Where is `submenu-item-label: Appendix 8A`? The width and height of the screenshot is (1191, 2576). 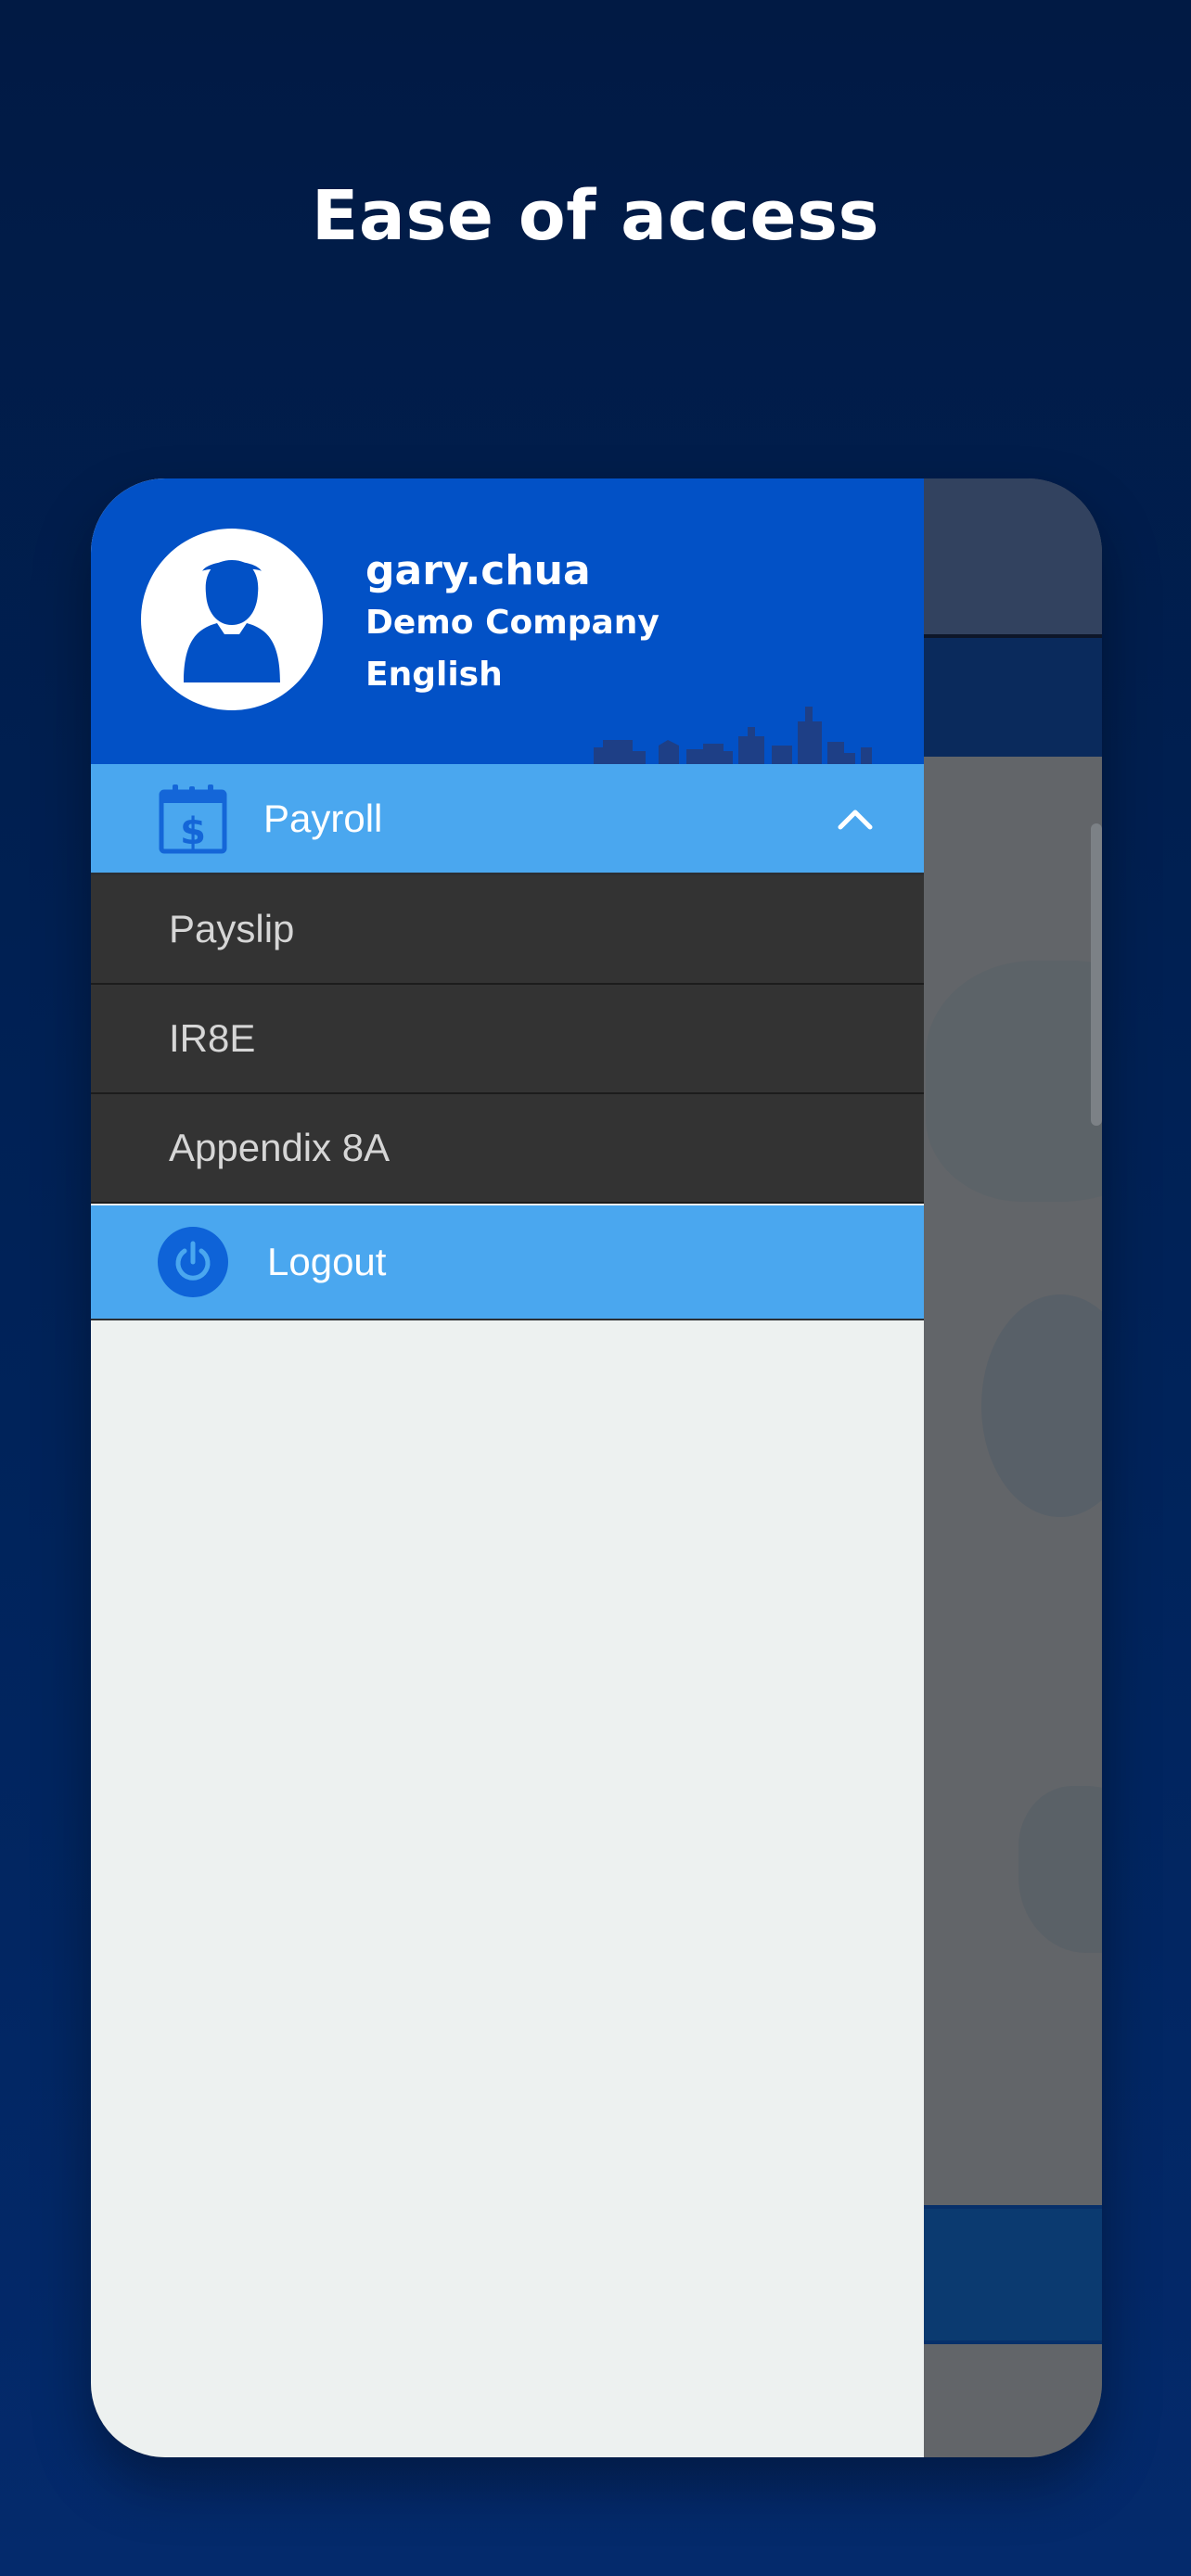
submenu-item-label: Appendix 8A is located at coordinates (280, 1147).